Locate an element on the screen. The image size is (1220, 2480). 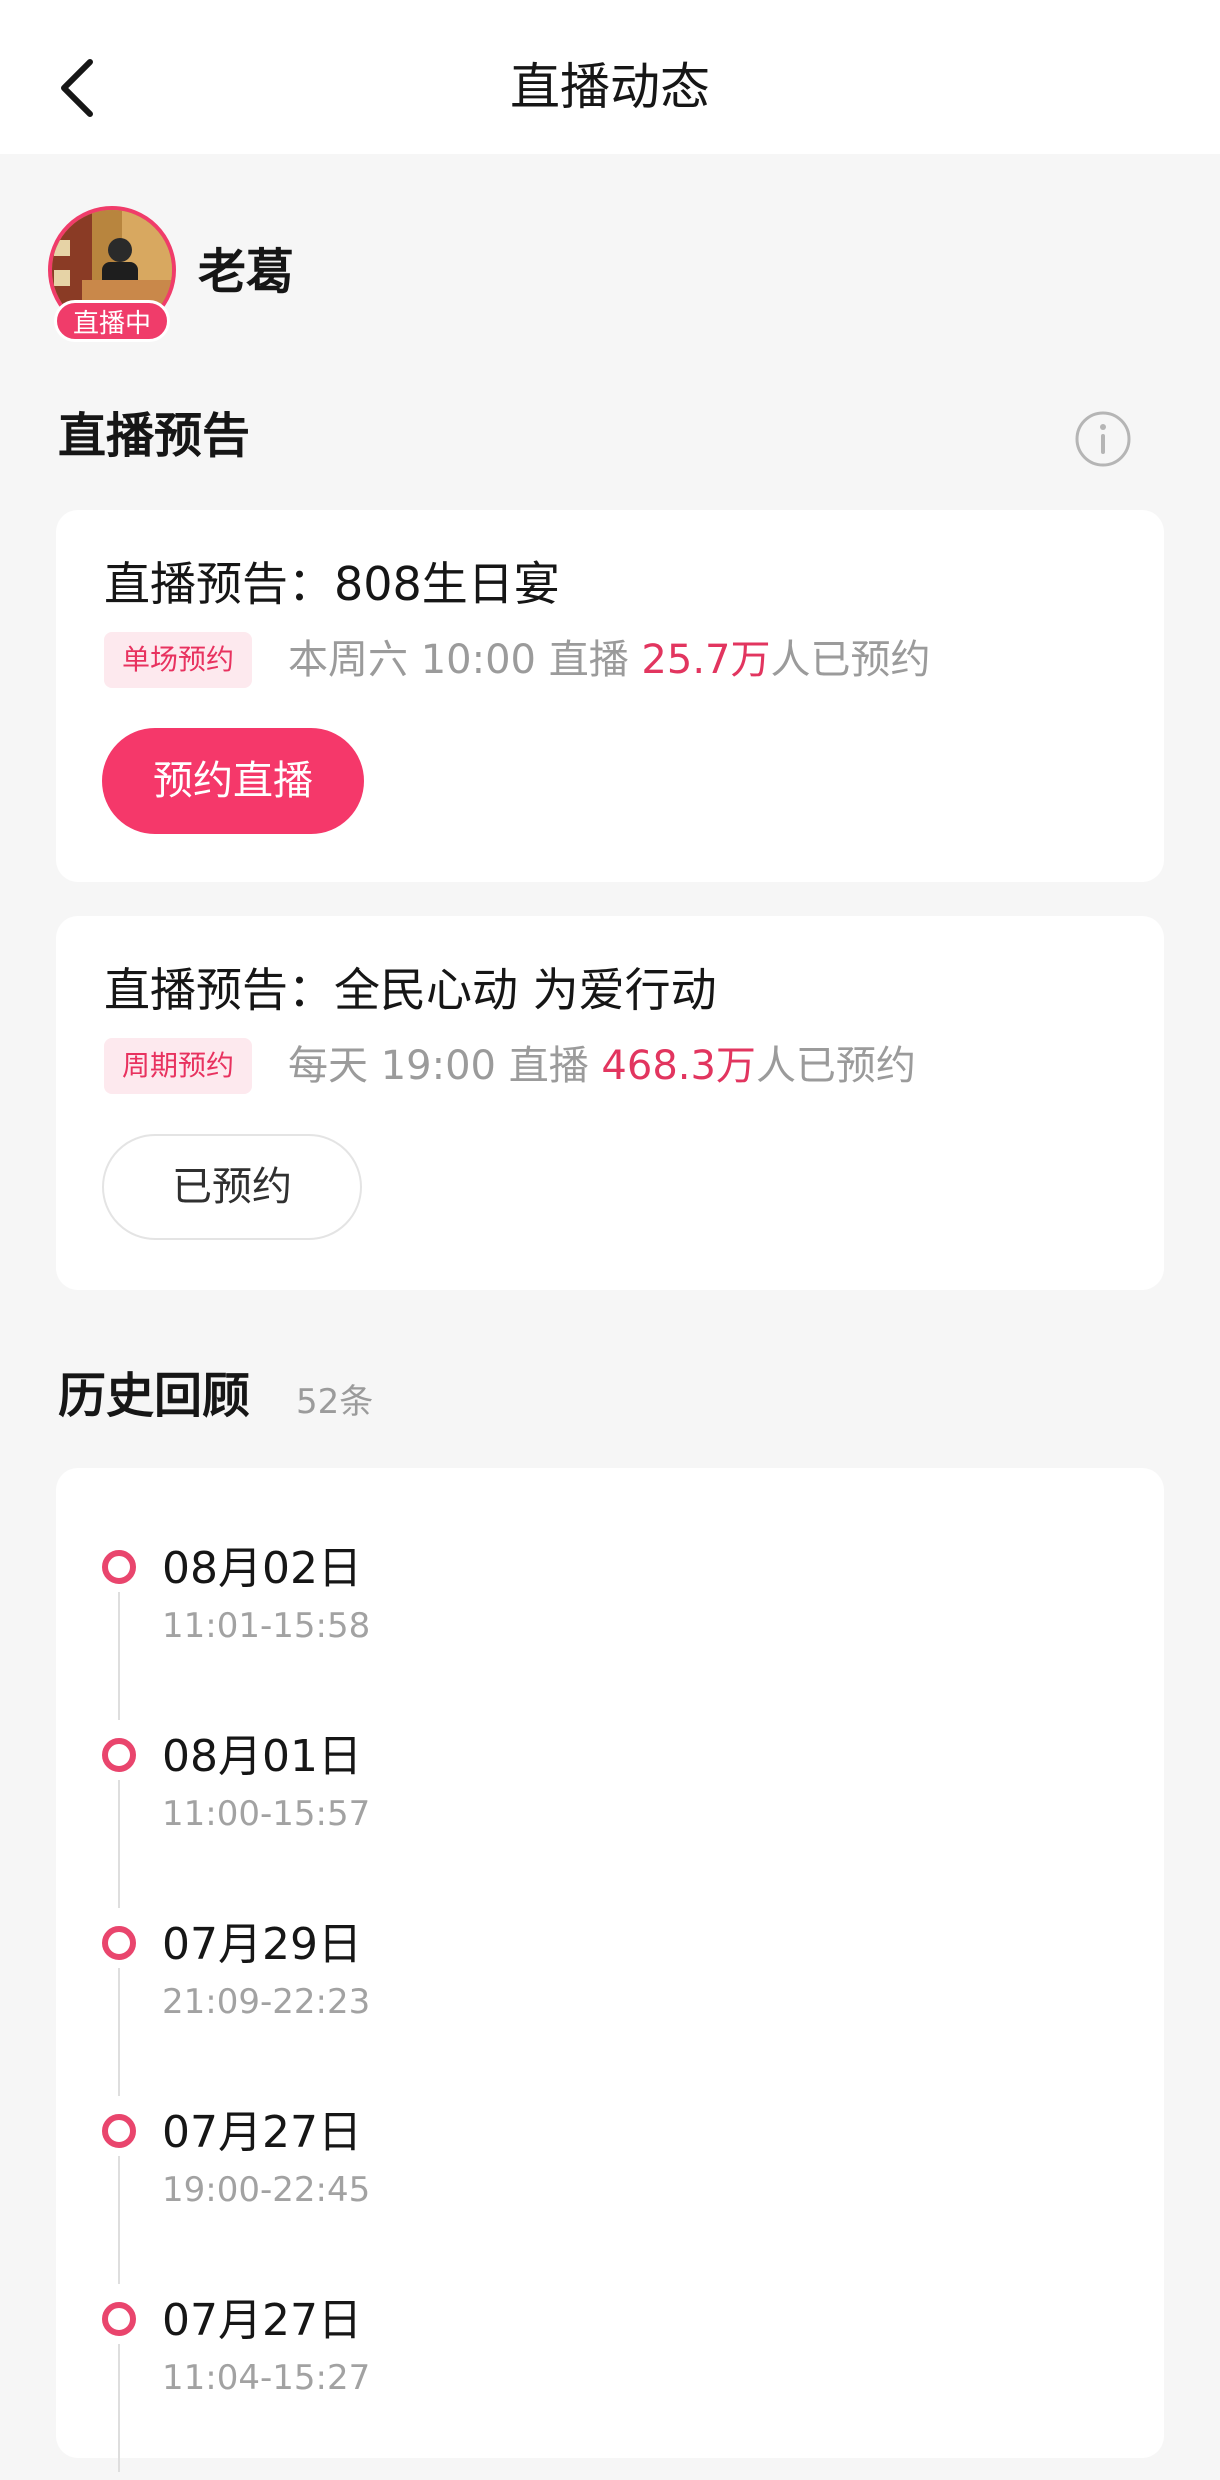
top-nav-bar: 直播动态 is located at coordinates (610, 77).